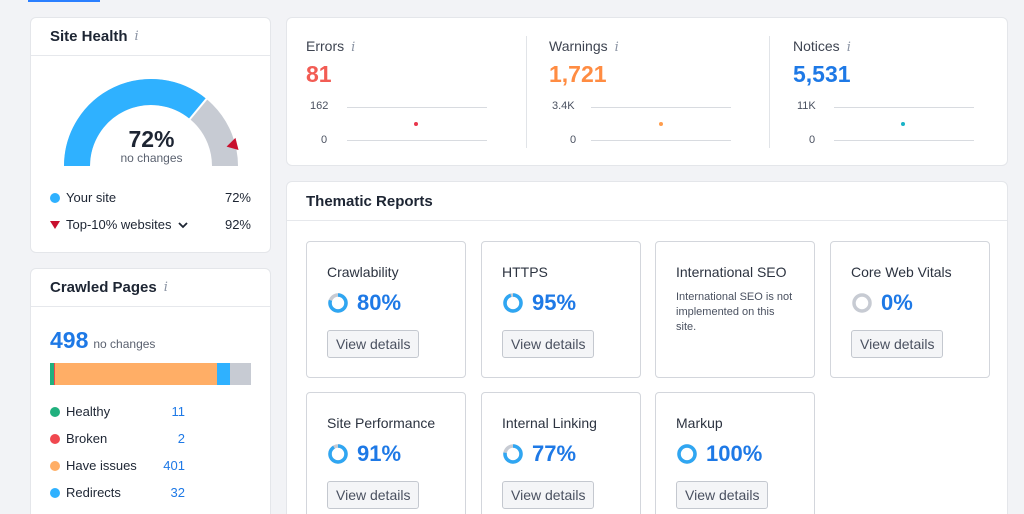 The height and width of the screenshot is (514, 1024). I want to click on tile-score: 77%, so click(539, 454).